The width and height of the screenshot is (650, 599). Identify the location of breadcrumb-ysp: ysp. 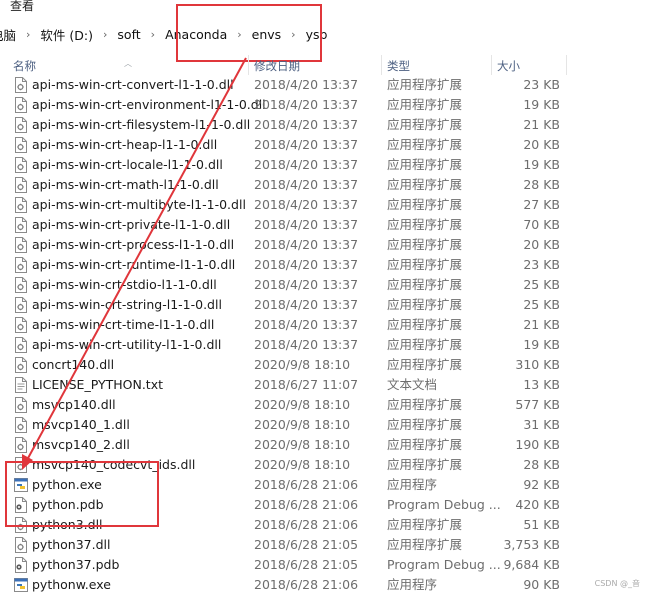
(317, 34).